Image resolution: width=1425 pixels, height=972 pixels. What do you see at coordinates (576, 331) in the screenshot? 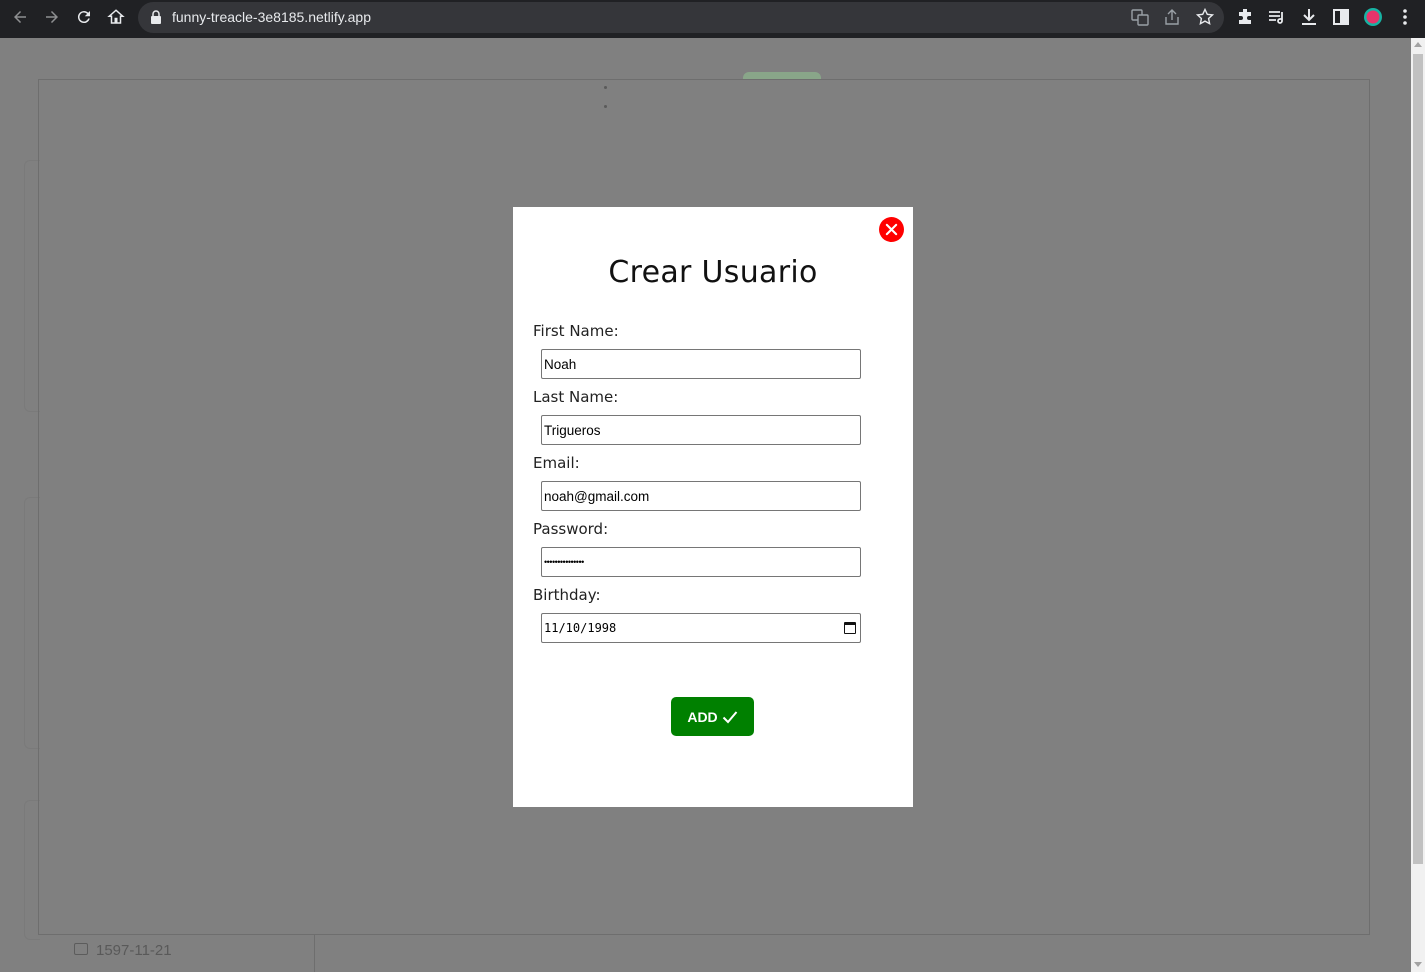
I see `first-name-label: First Name:` at bounding box center [576, 331].